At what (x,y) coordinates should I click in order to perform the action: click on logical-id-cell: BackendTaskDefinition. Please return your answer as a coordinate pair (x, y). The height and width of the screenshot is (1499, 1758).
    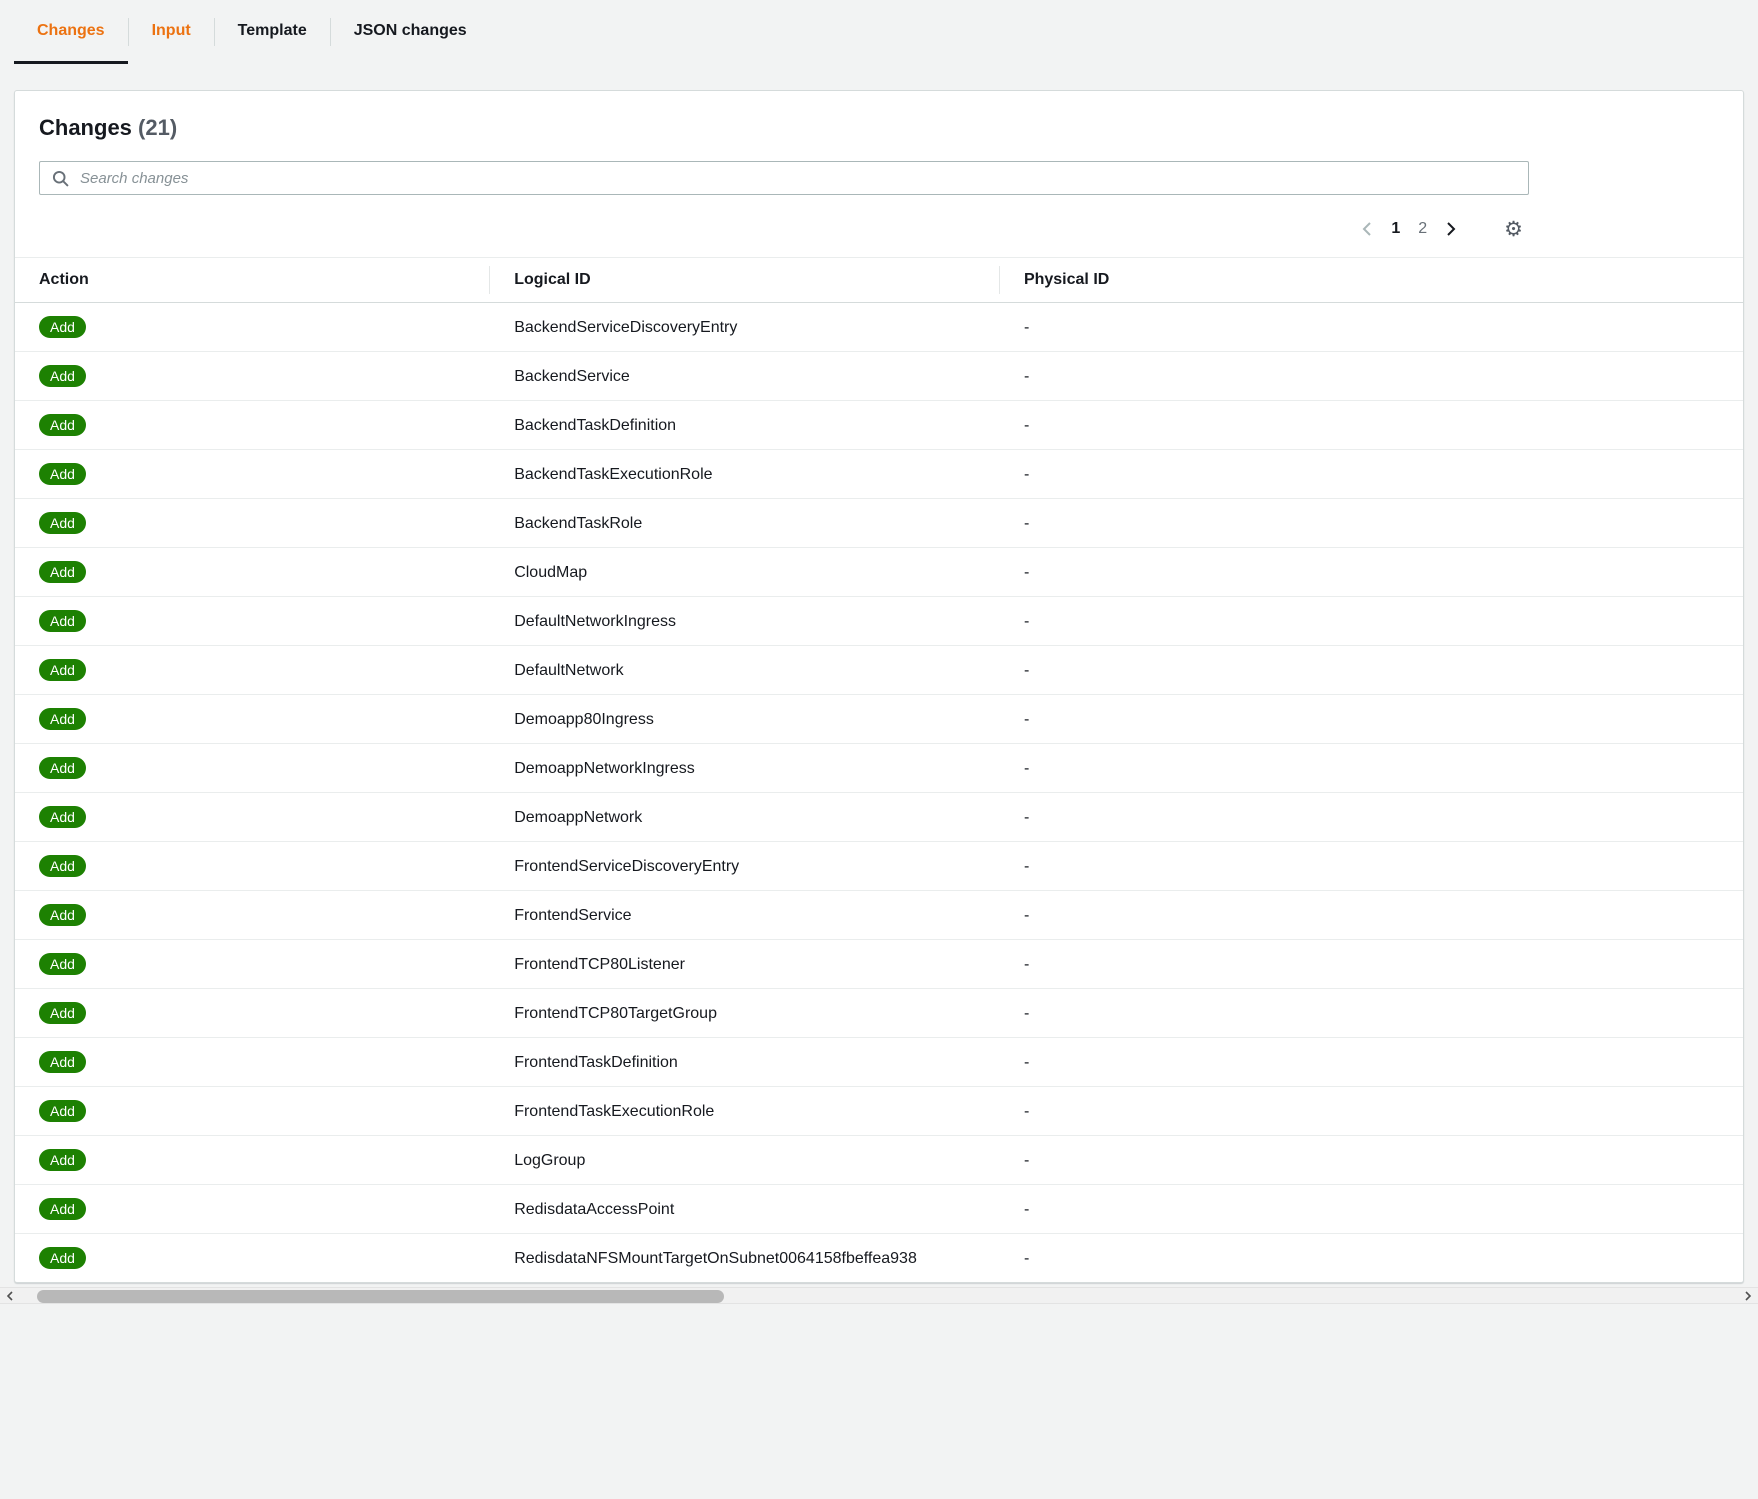
    Looking at the image, I should click on (745, 425).